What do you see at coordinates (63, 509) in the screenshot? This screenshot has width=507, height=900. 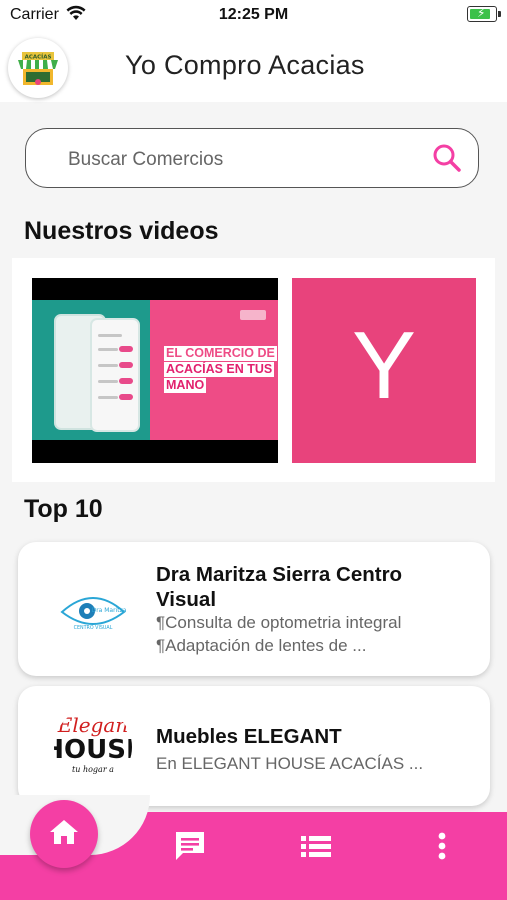 I see `top10-section-title: Top 10` at bounding box center [63, 509].